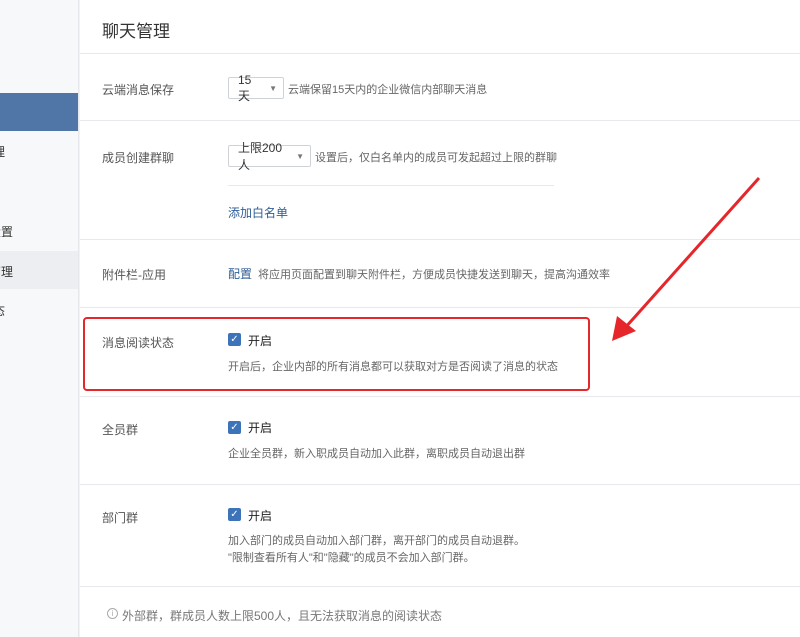 The width and height of the screenshot is (800, 637). Describe the element at coordinates (686, 259) in the screenshot. I see `red-arrow-annotation` at that location.